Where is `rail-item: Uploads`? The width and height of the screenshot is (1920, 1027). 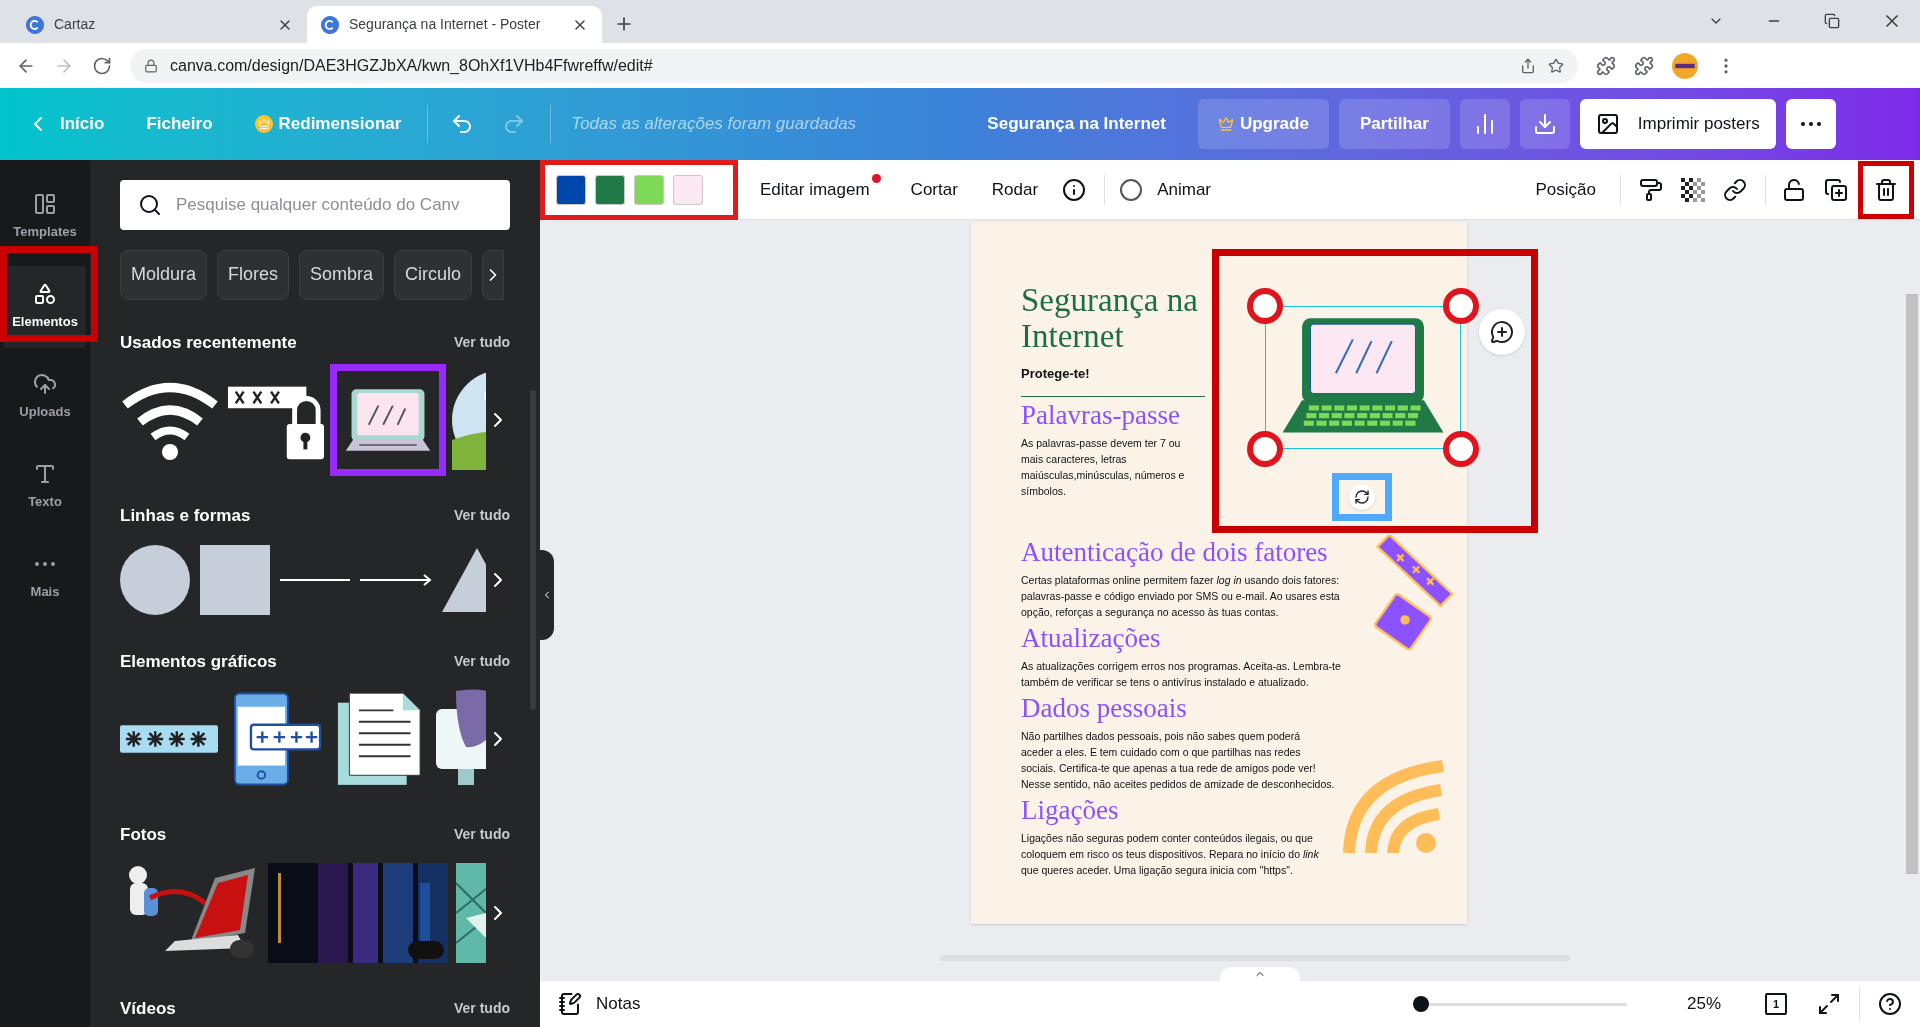 rail-item: Uploads is located at coordinates (45, 397).